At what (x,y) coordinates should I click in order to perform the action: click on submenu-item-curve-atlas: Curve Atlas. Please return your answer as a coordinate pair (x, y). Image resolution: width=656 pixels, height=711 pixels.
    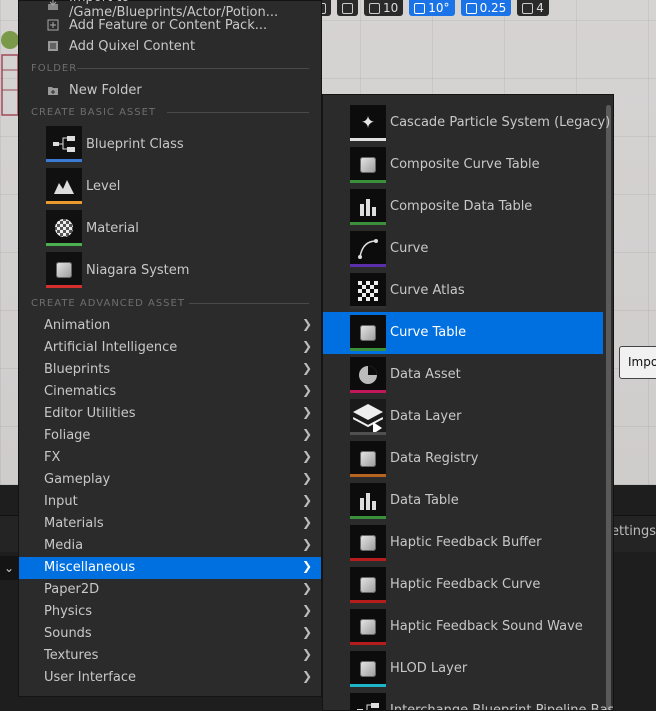
    Looking at the image, I should click on (463, 291).